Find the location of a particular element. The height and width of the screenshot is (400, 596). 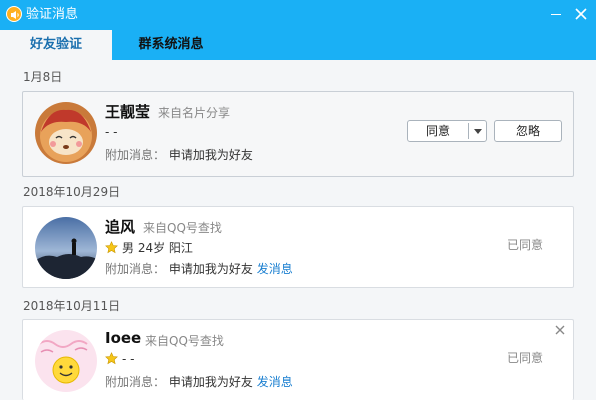

requester-info-row: 男 24岁 阳江 is located at coordinates (149, 247).